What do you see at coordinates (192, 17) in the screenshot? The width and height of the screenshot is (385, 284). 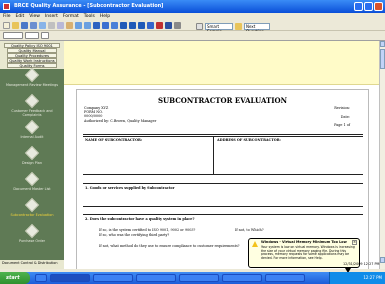 I see `menu-bar: File Edit View Insert Format Tools Help` at bounding box center [192, 17].